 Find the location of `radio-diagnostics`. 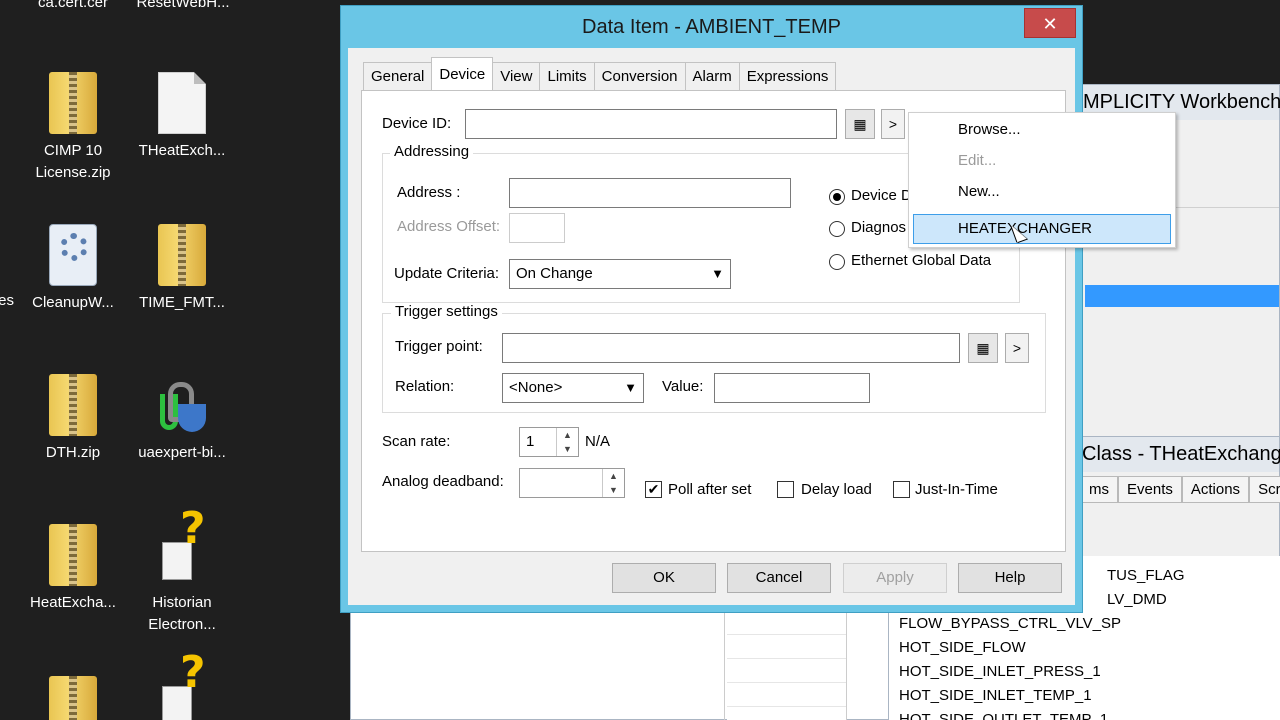

radio-diagnostics is located at coordinates (837, 229).